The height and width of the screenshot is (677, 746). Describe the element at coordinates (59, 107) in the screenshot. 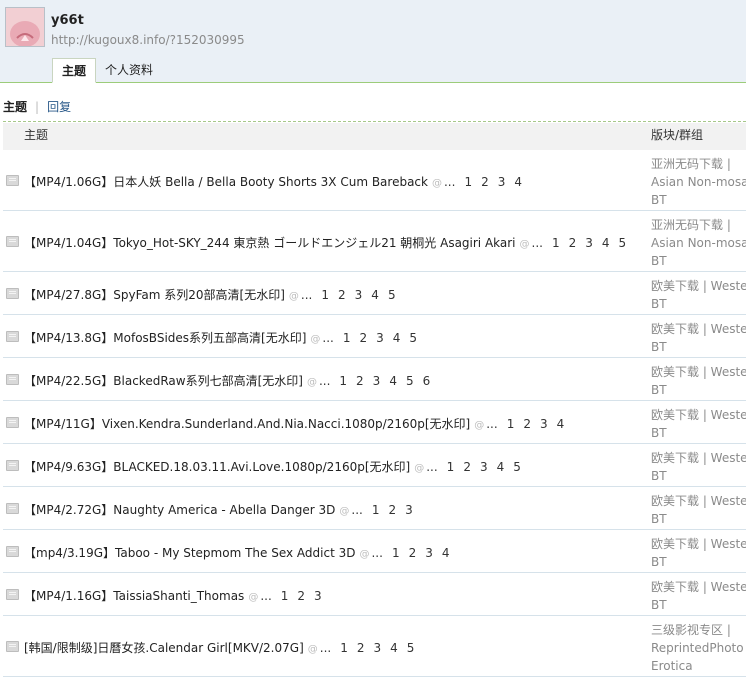

I see `subnav-replies-link: 回复` at that location.